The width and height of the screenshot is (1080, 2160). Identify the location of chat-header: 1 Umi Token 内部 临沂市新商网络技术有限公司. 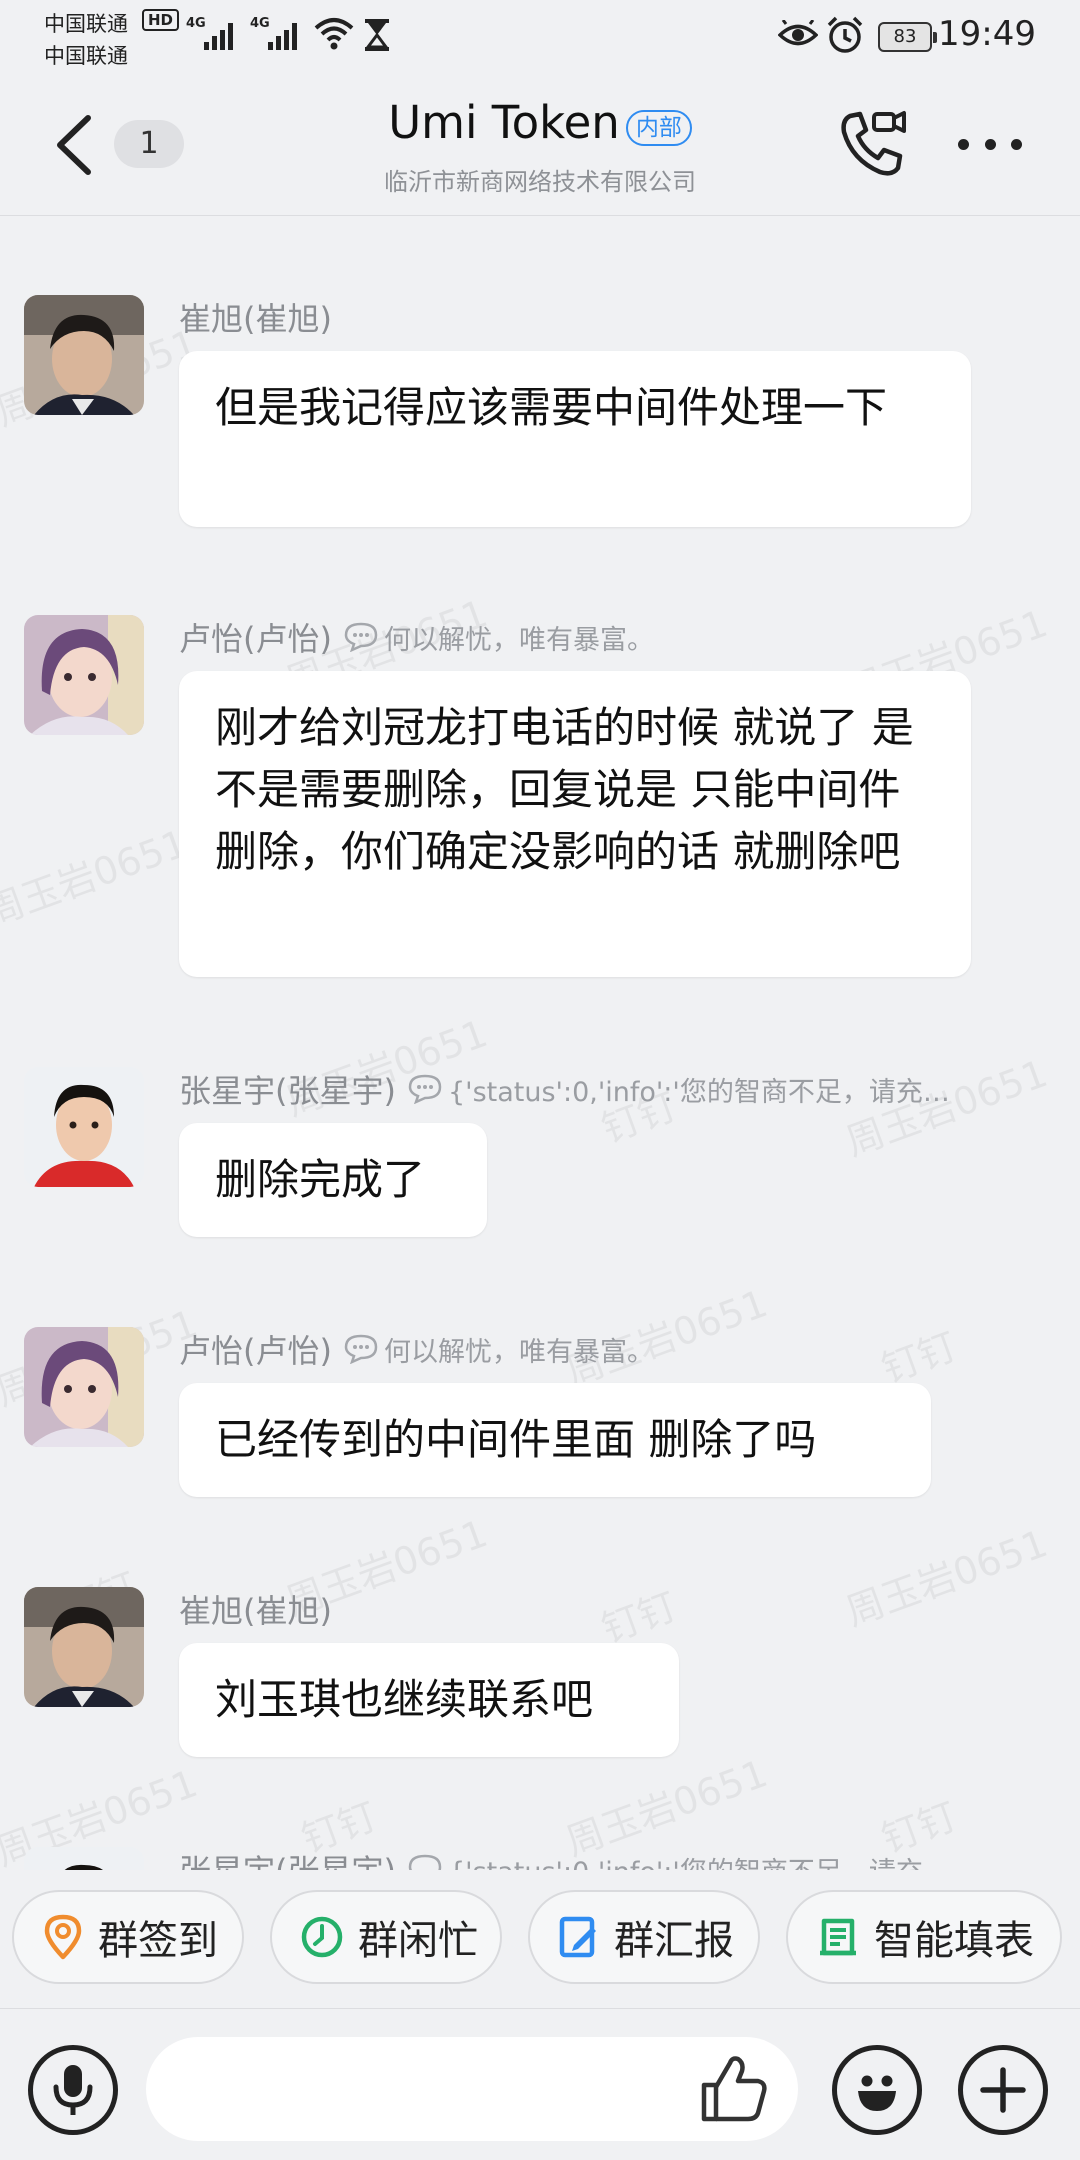
(540, 143).